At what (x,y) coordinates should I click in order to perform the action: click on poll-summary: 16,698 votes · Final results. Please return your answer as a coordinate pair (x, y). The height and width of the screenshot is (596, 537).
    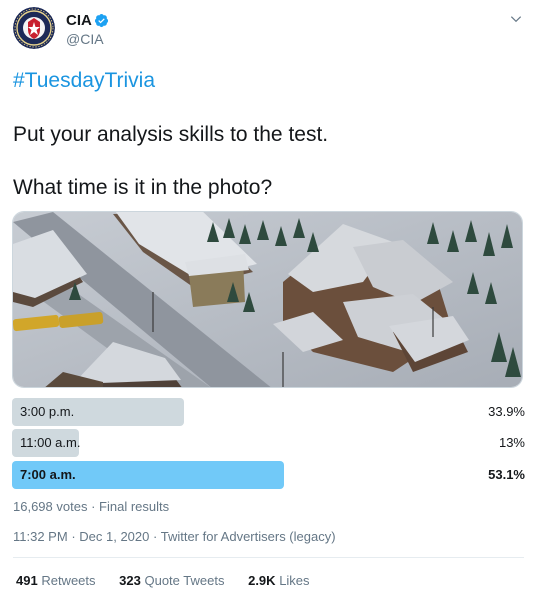
    Looking at the image, I should click on (91, 506).